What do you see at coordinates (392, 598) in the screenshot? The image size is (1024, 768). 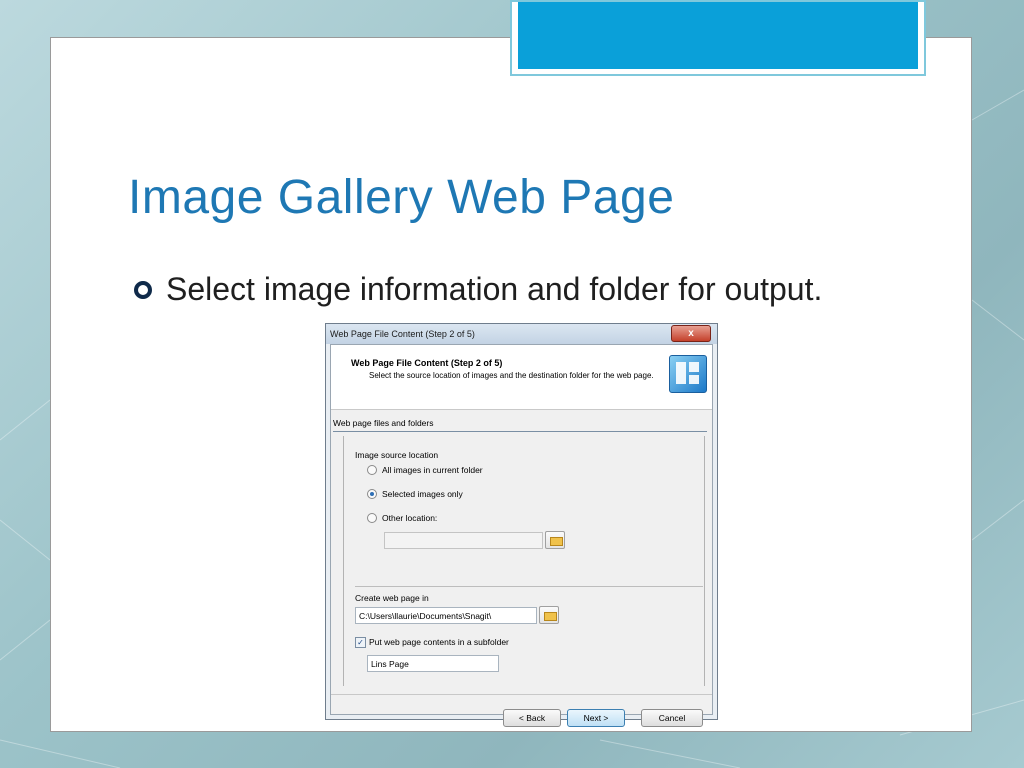 I see `create-web-page-label: Create web page in` at bounding box center [392, 598].